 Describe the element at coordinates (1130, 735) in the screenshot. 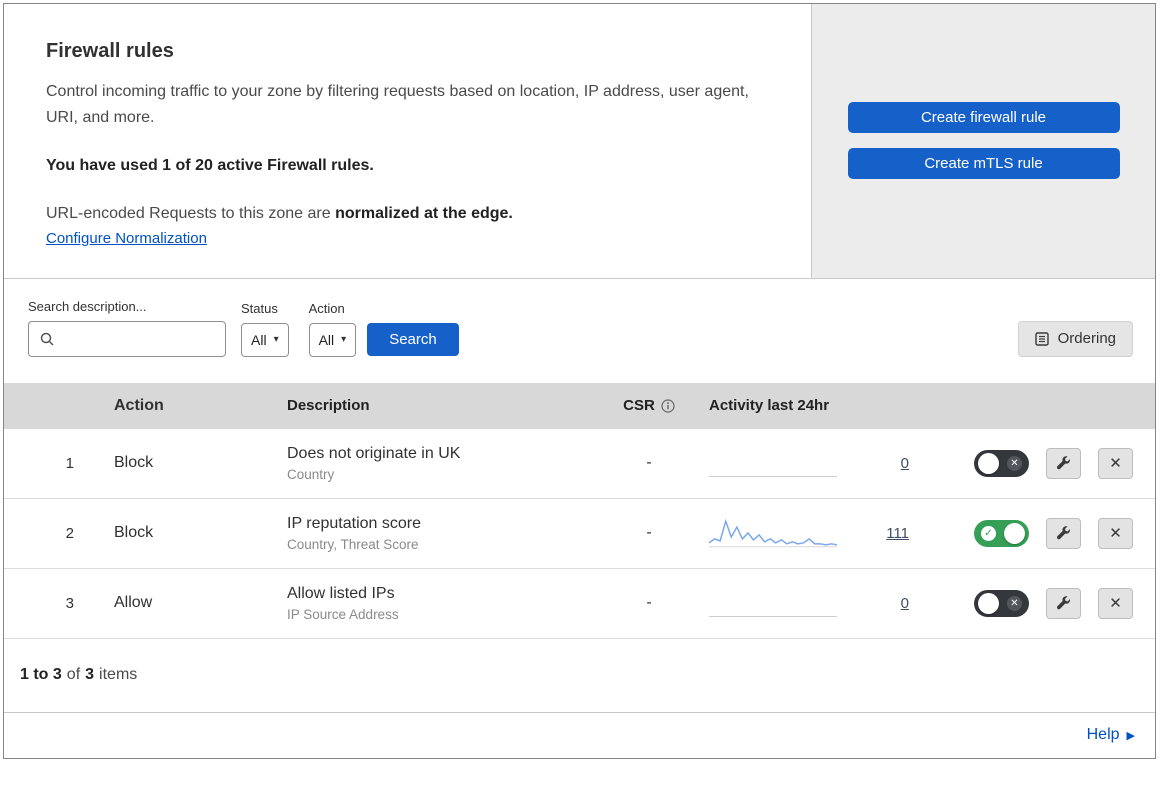

I see `help-arrow-icon: ▶` at that location.